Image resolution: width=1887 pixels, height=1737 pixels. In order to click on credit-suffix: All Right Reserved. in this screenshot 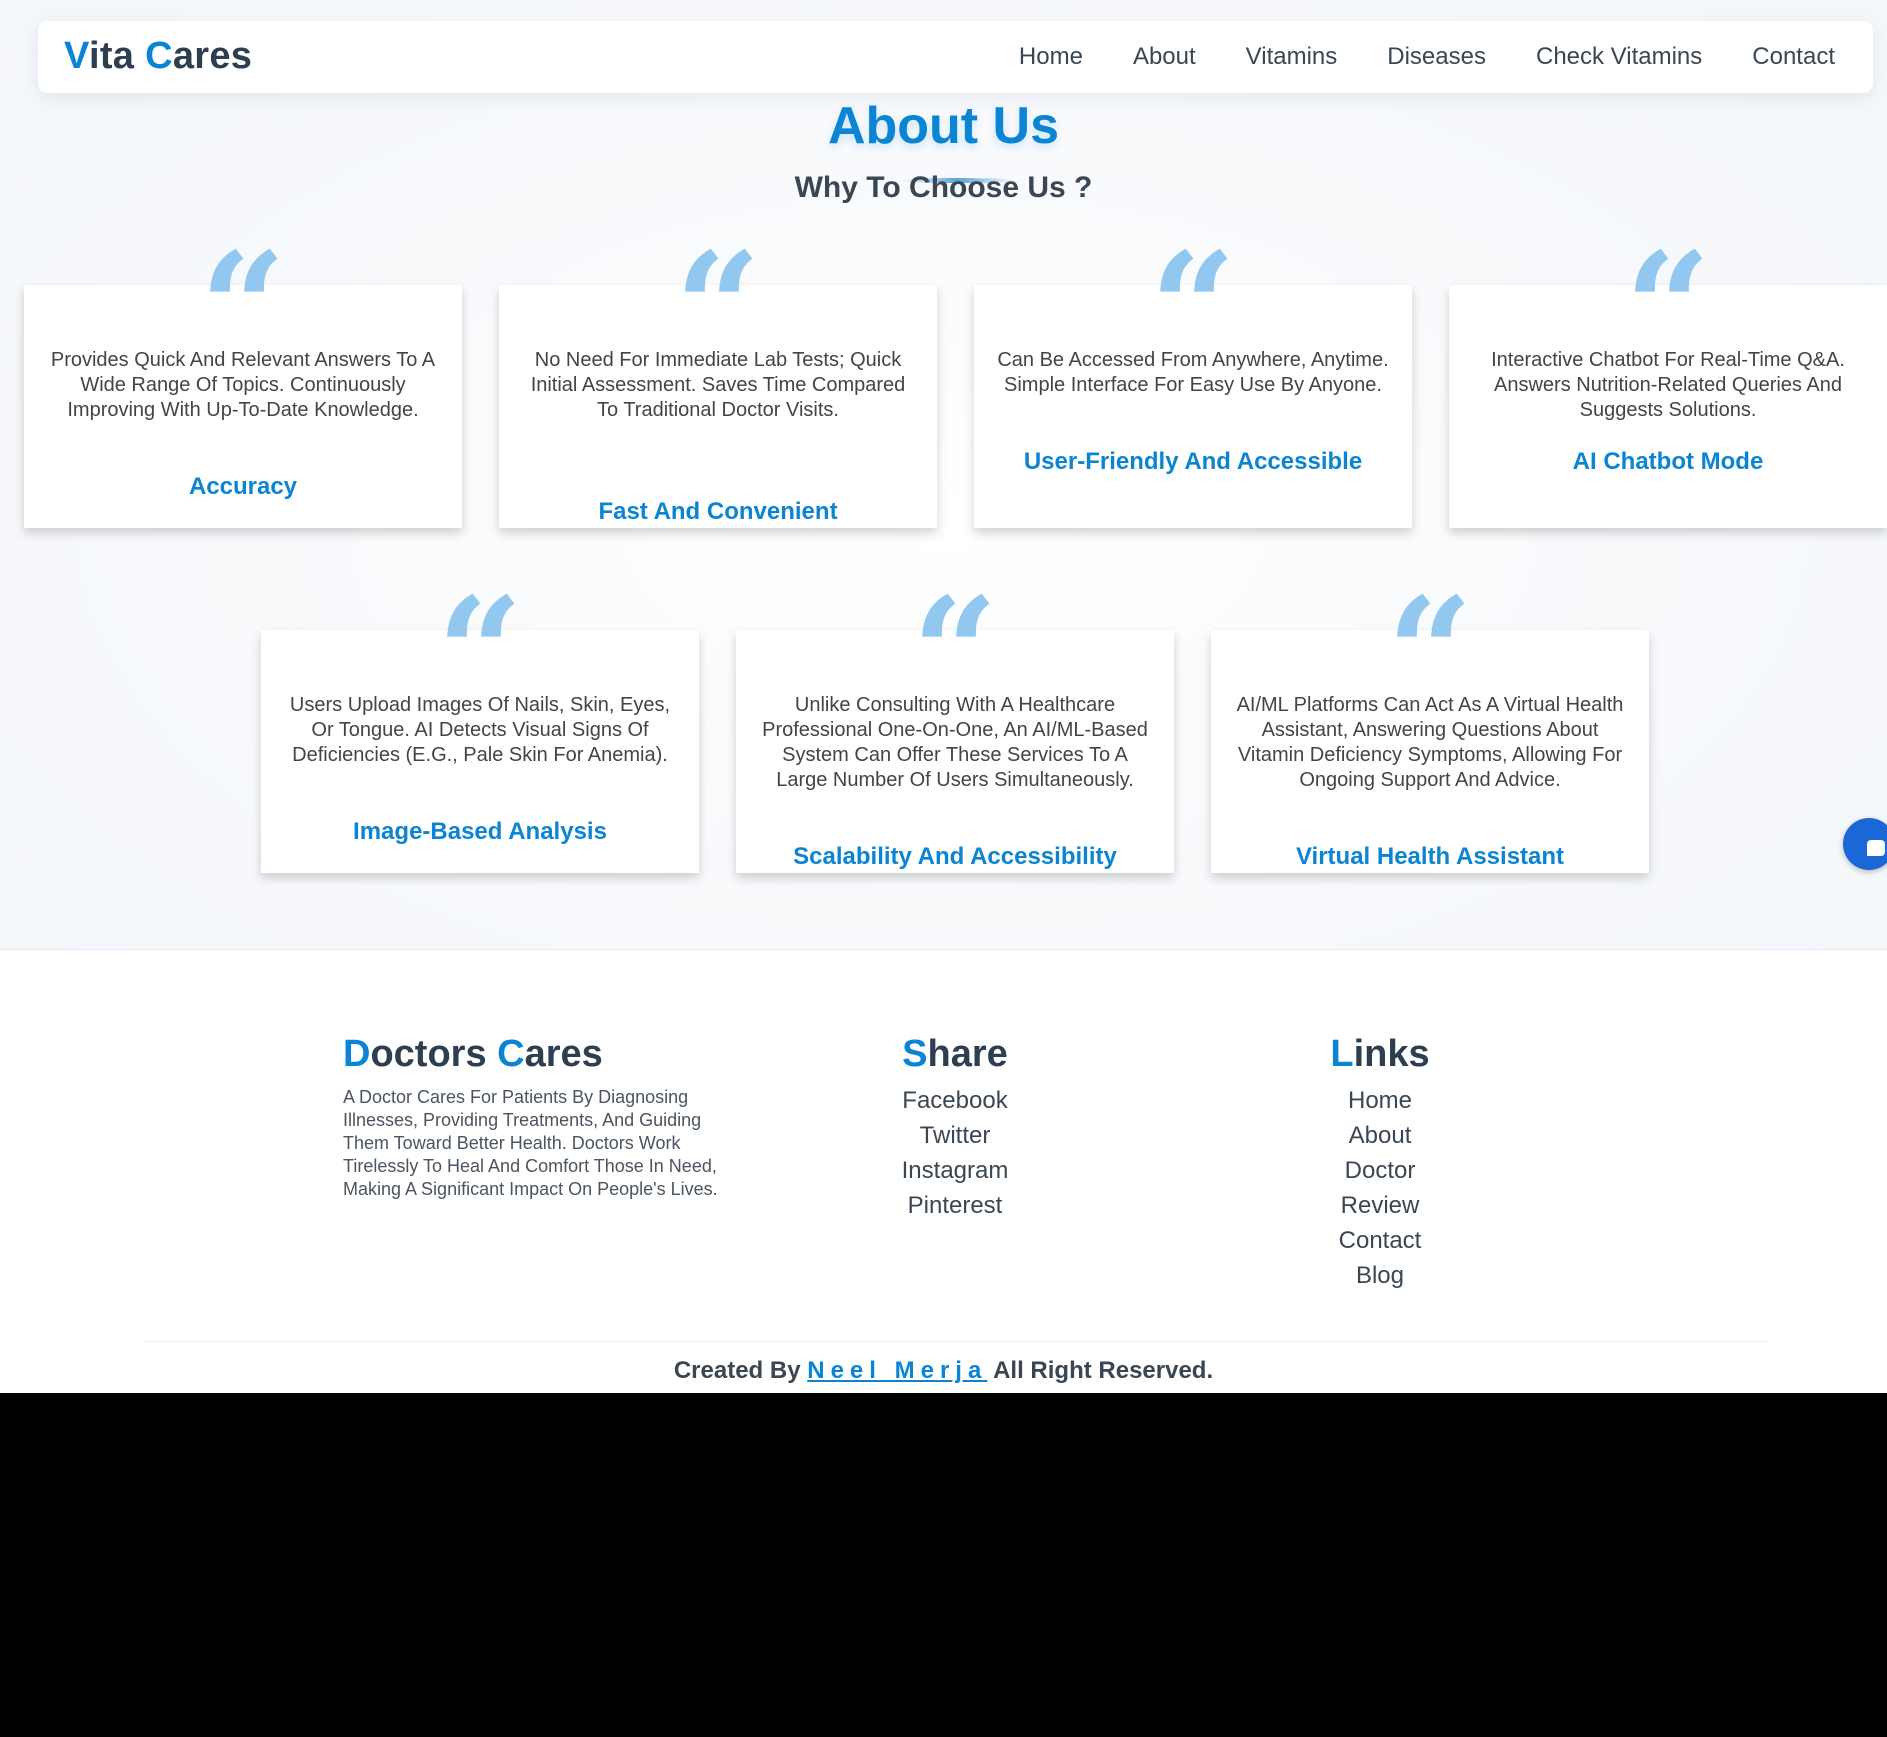, I will do `click(1100, 1370)`.